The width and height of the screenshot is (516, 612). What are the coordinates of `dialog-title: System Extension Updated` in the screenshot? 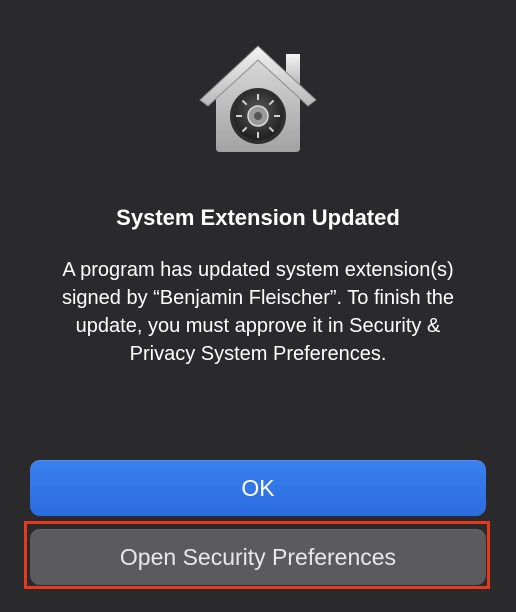 It's located at (258, 217).